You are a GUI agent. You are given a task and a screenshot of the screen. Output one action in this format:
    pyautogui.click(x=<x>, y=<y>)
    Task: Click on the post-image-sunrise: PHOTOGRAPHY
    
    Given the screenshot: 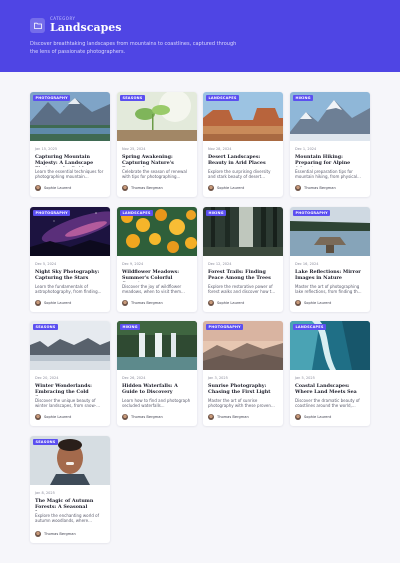 What is the action you would take?
    pyautogui.click(x=243, y=345)
    